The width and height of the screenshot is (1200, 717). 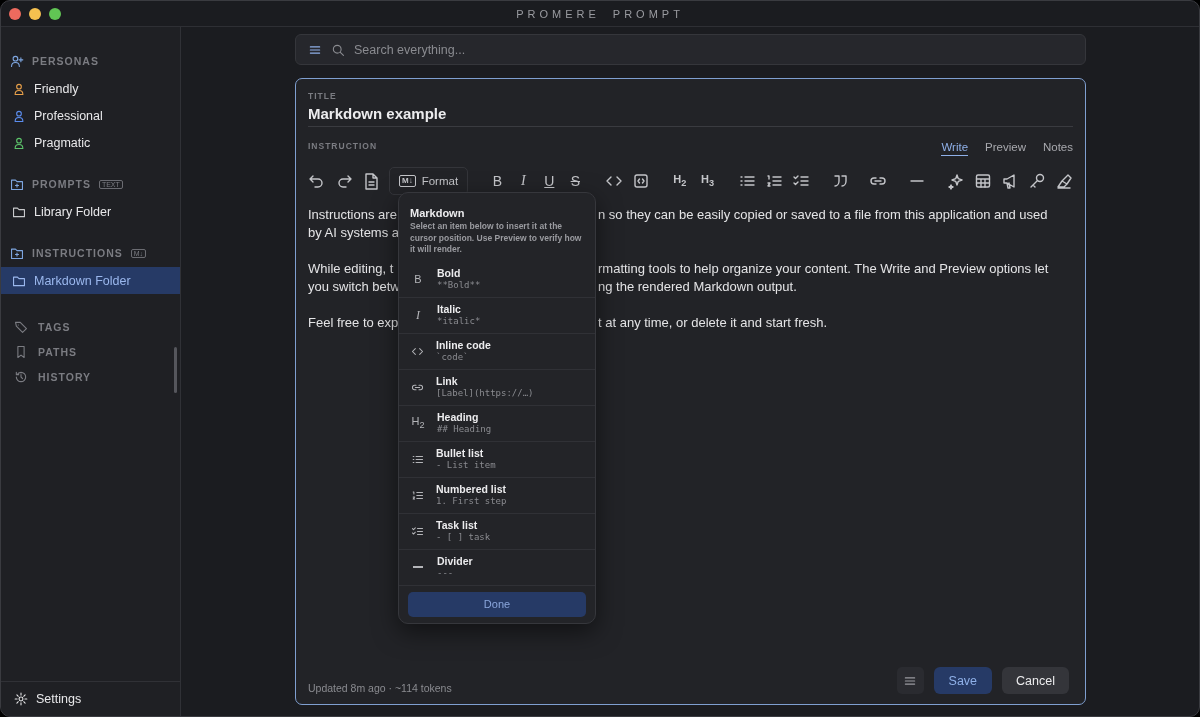 What do you see at coordinates (463, 345) in the screenshot?
I see `option-label: Inline code` at bounding box center [463, 345].